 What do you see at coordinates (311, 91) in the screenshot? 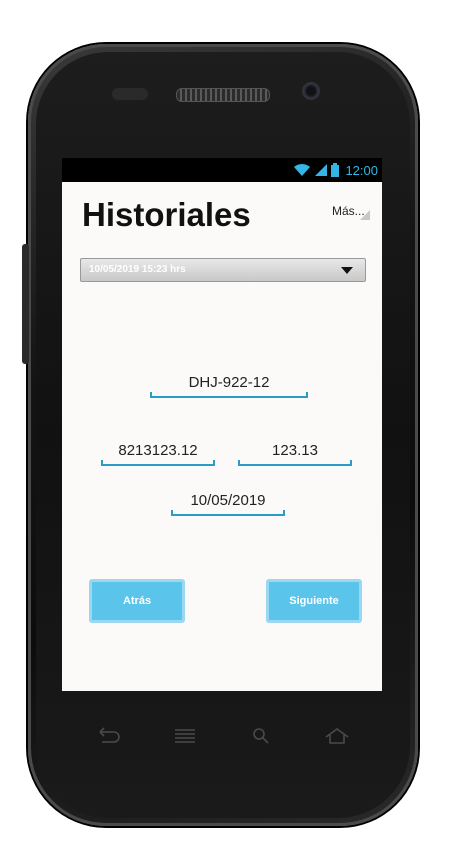
I see `front-camera` at bounding box center [311, 91].